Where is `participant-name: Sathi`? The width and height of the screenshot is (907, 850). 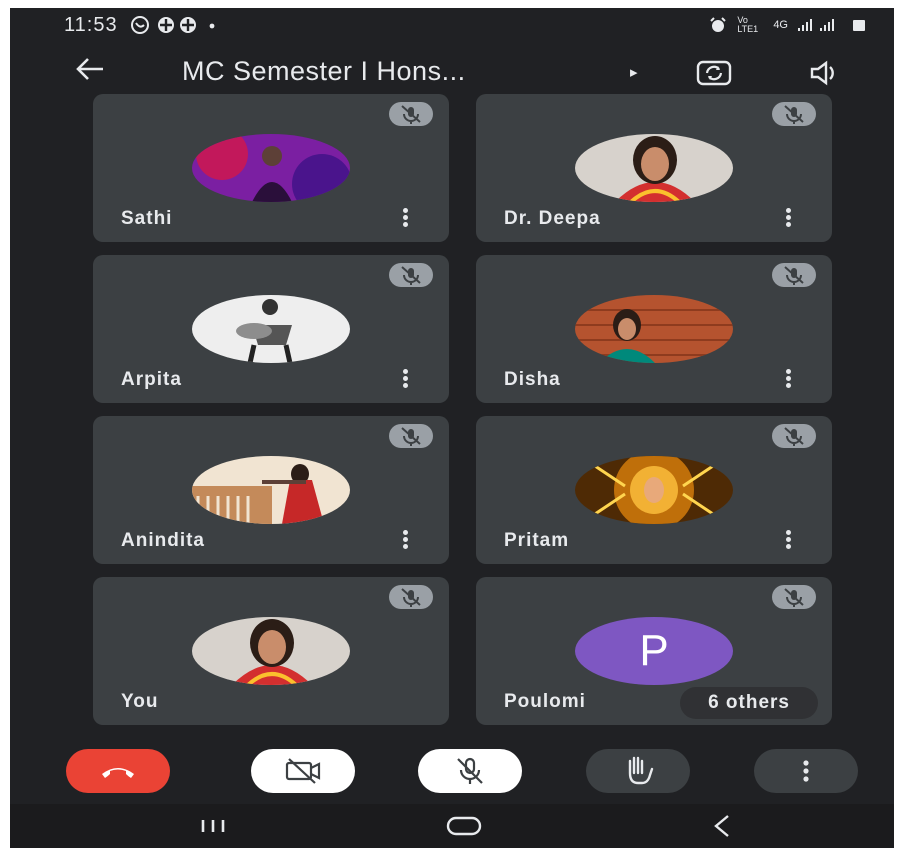 participant-name: Sathi is located at coordinates (147, 218).